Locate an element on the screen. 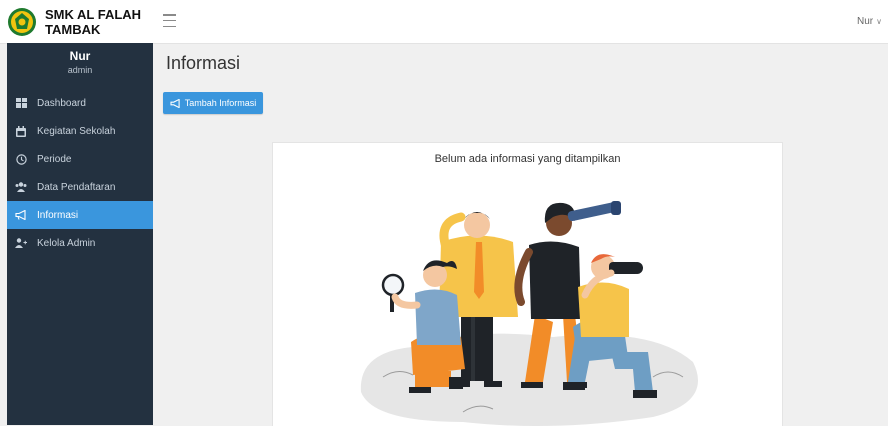 The height and width of the screenshot is (426, 888). sidebar-item-kegiatan-sekolah: Kegiatan Sekolah is located at coordinates (80, 131).